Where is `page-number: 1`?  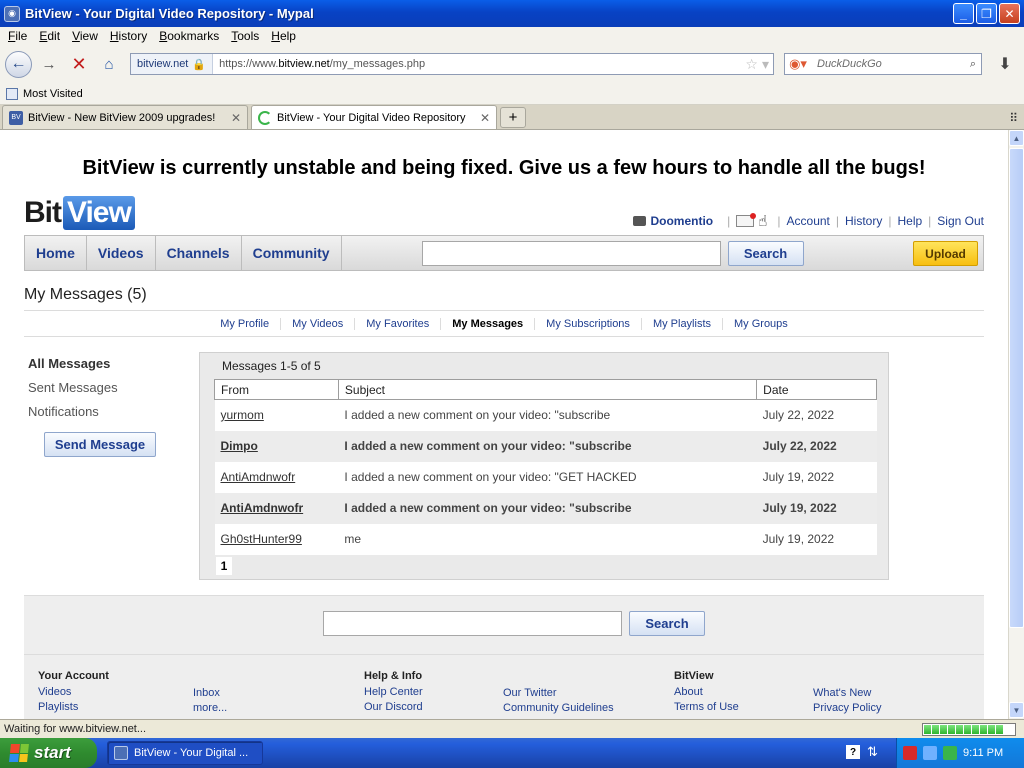
page-number: 1 is located at coordinates (224, 566).